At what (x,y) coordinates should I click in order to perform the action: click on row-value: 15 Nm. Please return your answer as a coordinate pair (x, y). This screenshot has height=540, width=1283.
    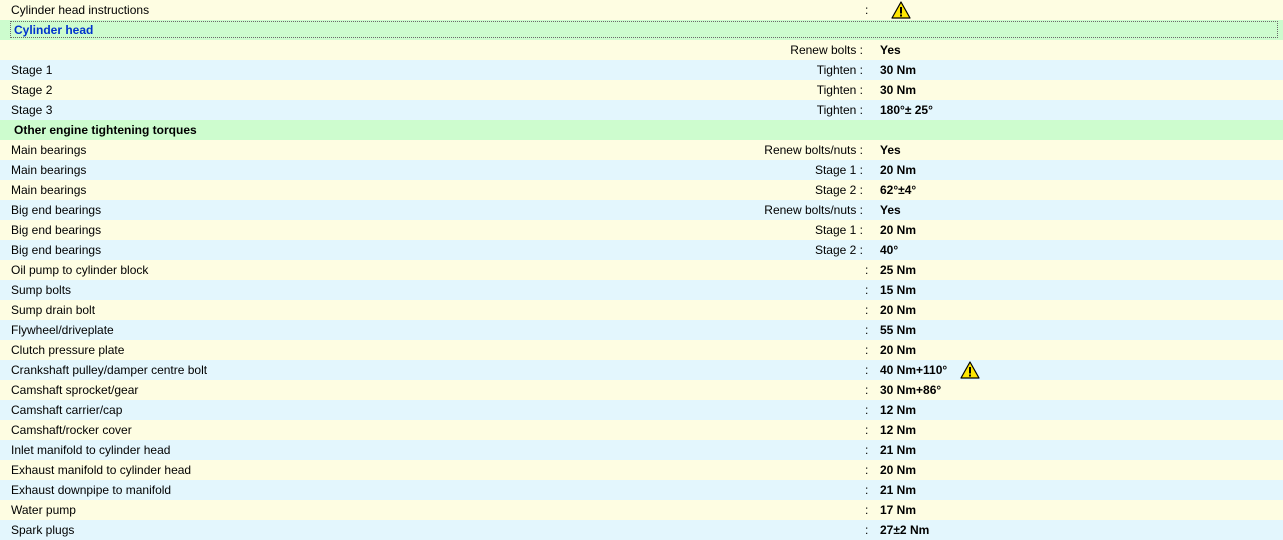
    Looking at the image, I should click on (898, 290).